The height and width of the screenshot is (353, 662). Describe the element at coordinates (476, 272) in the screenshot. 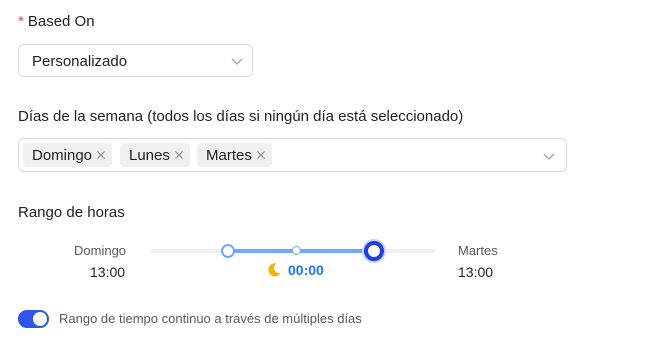

I see `range-end-time: 13:00` at that location.